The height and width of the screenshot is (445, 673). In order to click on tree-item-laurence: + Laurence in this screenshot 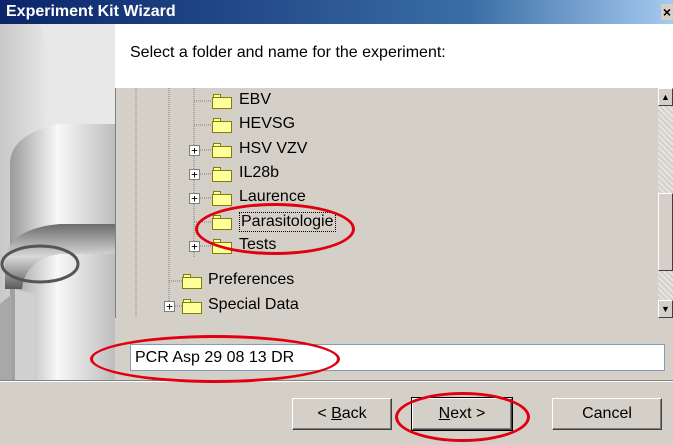, I will do `click(387, 198)`.